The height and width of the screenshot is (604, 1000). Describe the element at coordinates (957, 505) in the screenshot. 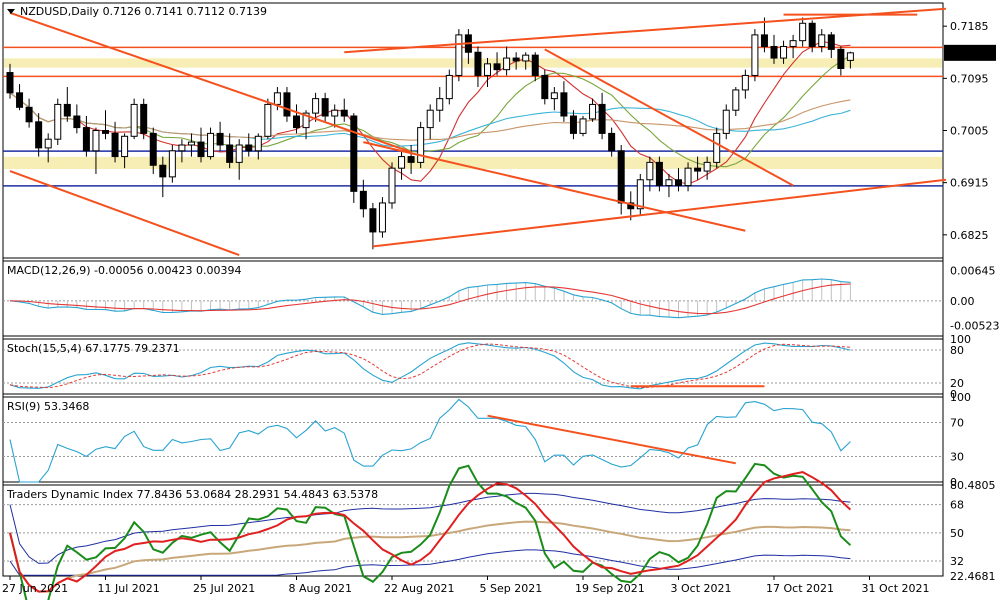

I see `tdi-tick-label: 68` at that location.